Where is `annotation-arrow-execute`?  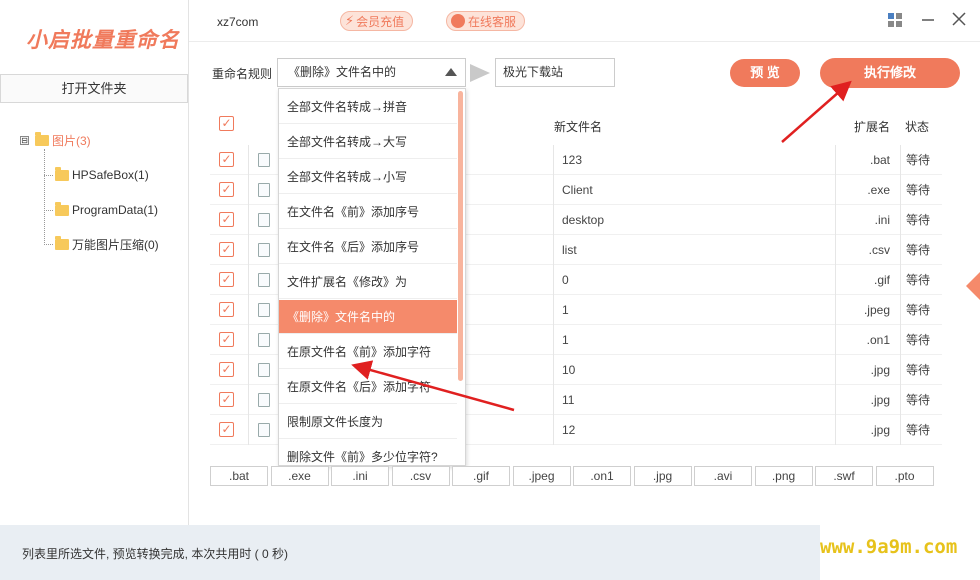
annotation-arrow-execute is located at coordinates (816, 111).